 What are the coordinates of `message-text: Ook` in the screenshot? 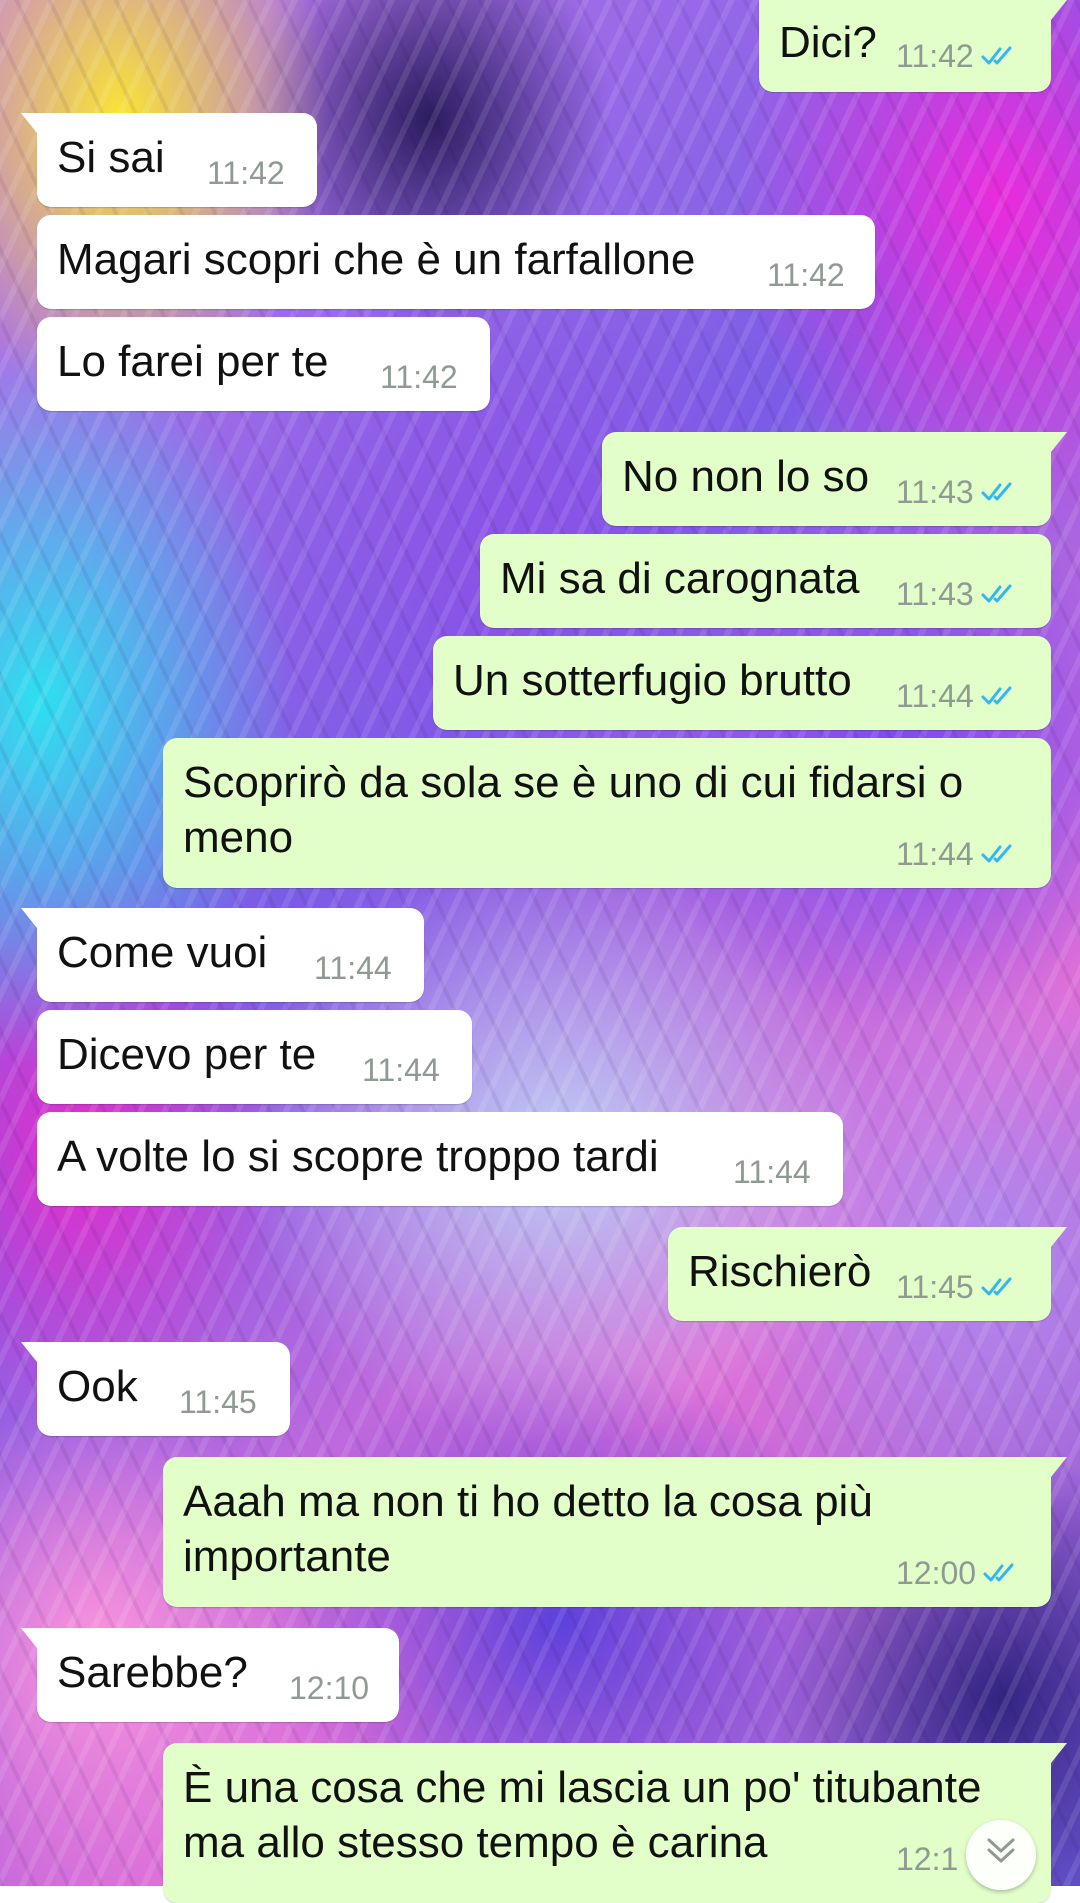 It's located at (97, 1386).